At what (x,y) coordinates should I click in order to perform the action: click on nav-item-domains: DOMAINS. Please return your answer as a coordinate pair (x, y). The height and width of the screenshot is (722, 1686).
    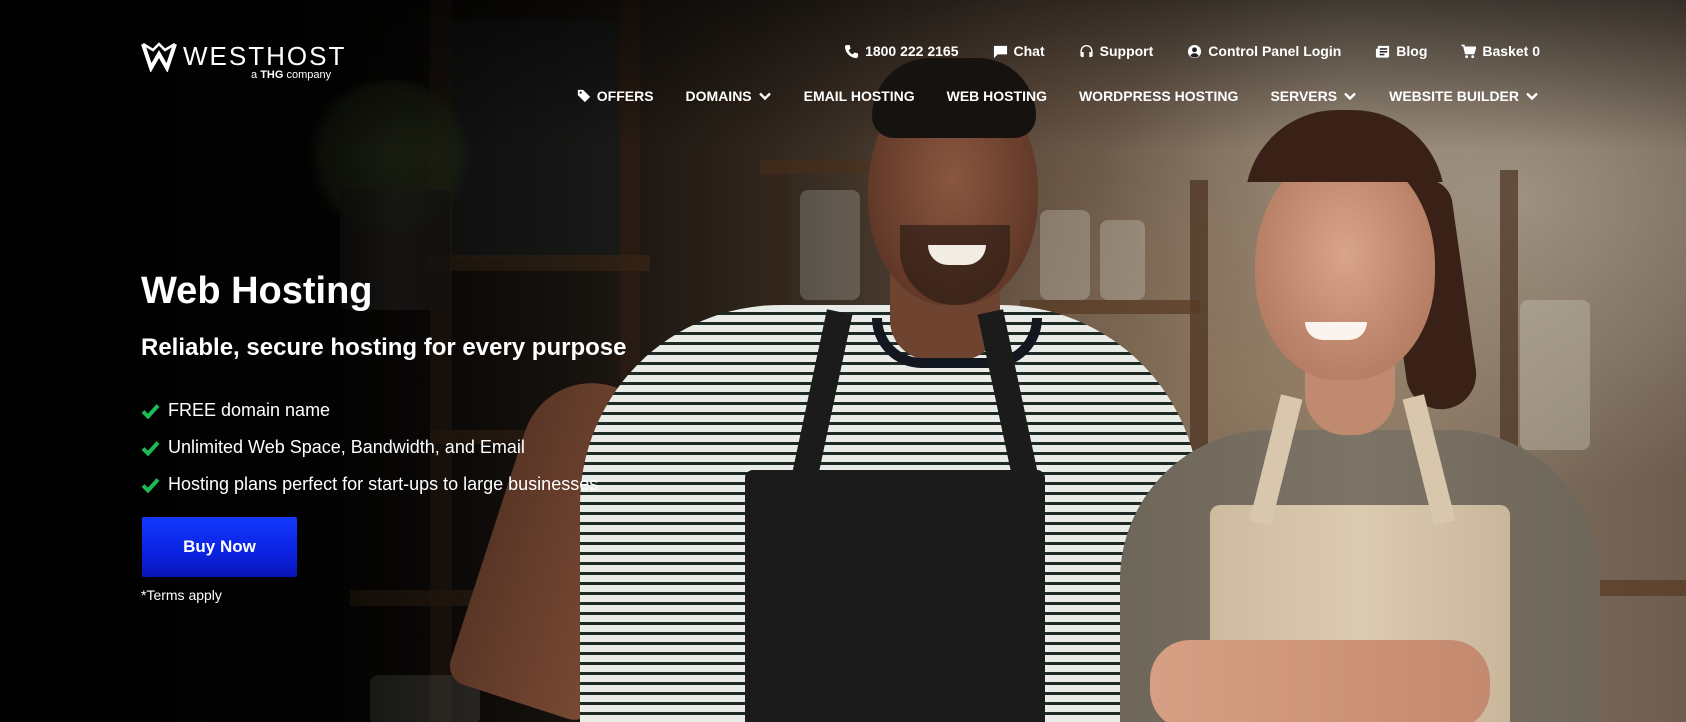
    Looking at the image, I should click on (729, 96).